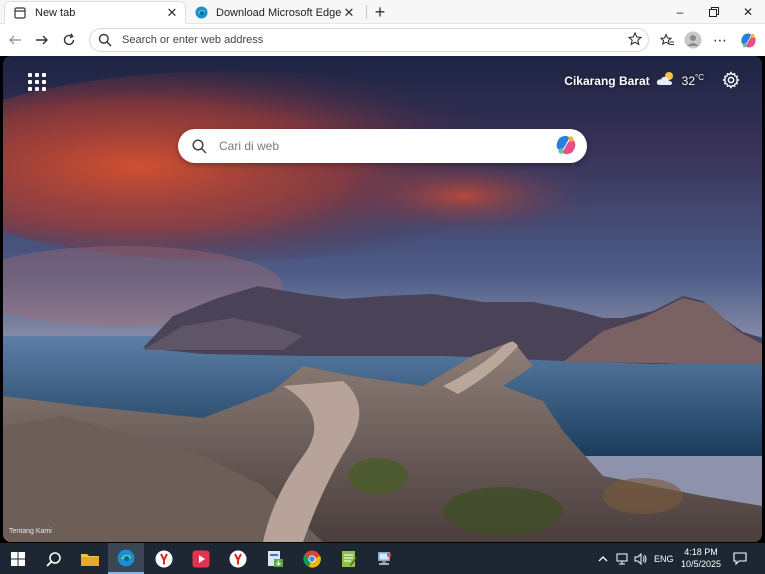 This screenshot has width=765, height=574. I want to click on tab-title: Download Microsoft Edge: Windo, so click(279, 12).